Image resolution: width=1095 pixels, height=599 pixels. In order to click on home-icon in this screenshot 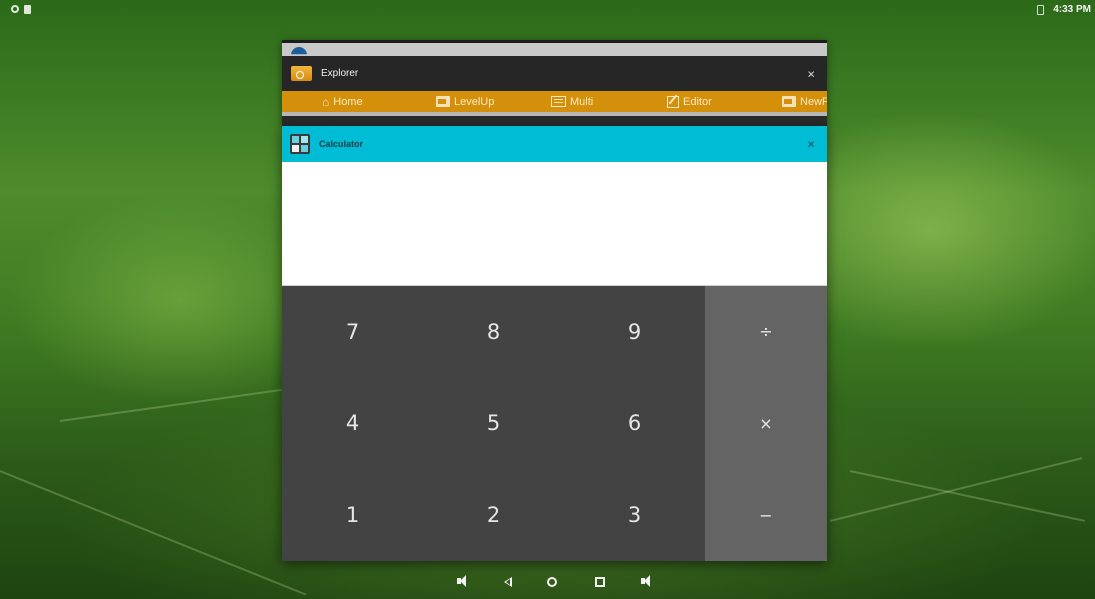, I will do `click(552, 582)`.